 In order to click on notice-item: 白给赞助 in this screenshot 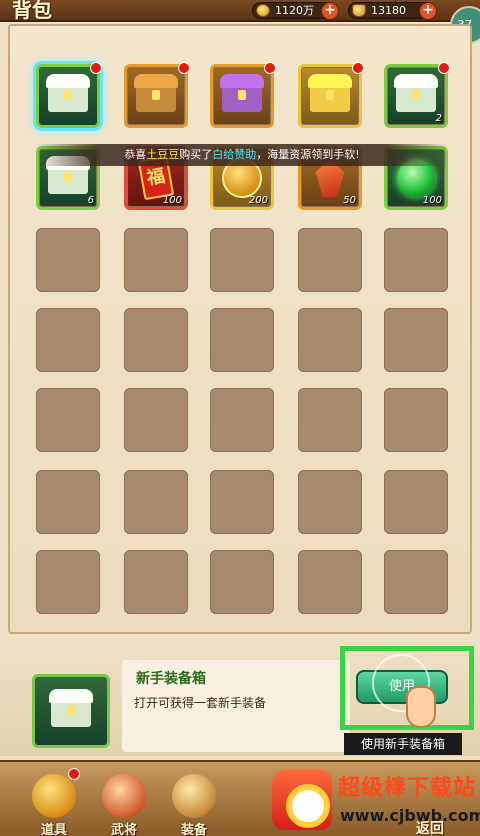, I will do `click(234, 154)`.